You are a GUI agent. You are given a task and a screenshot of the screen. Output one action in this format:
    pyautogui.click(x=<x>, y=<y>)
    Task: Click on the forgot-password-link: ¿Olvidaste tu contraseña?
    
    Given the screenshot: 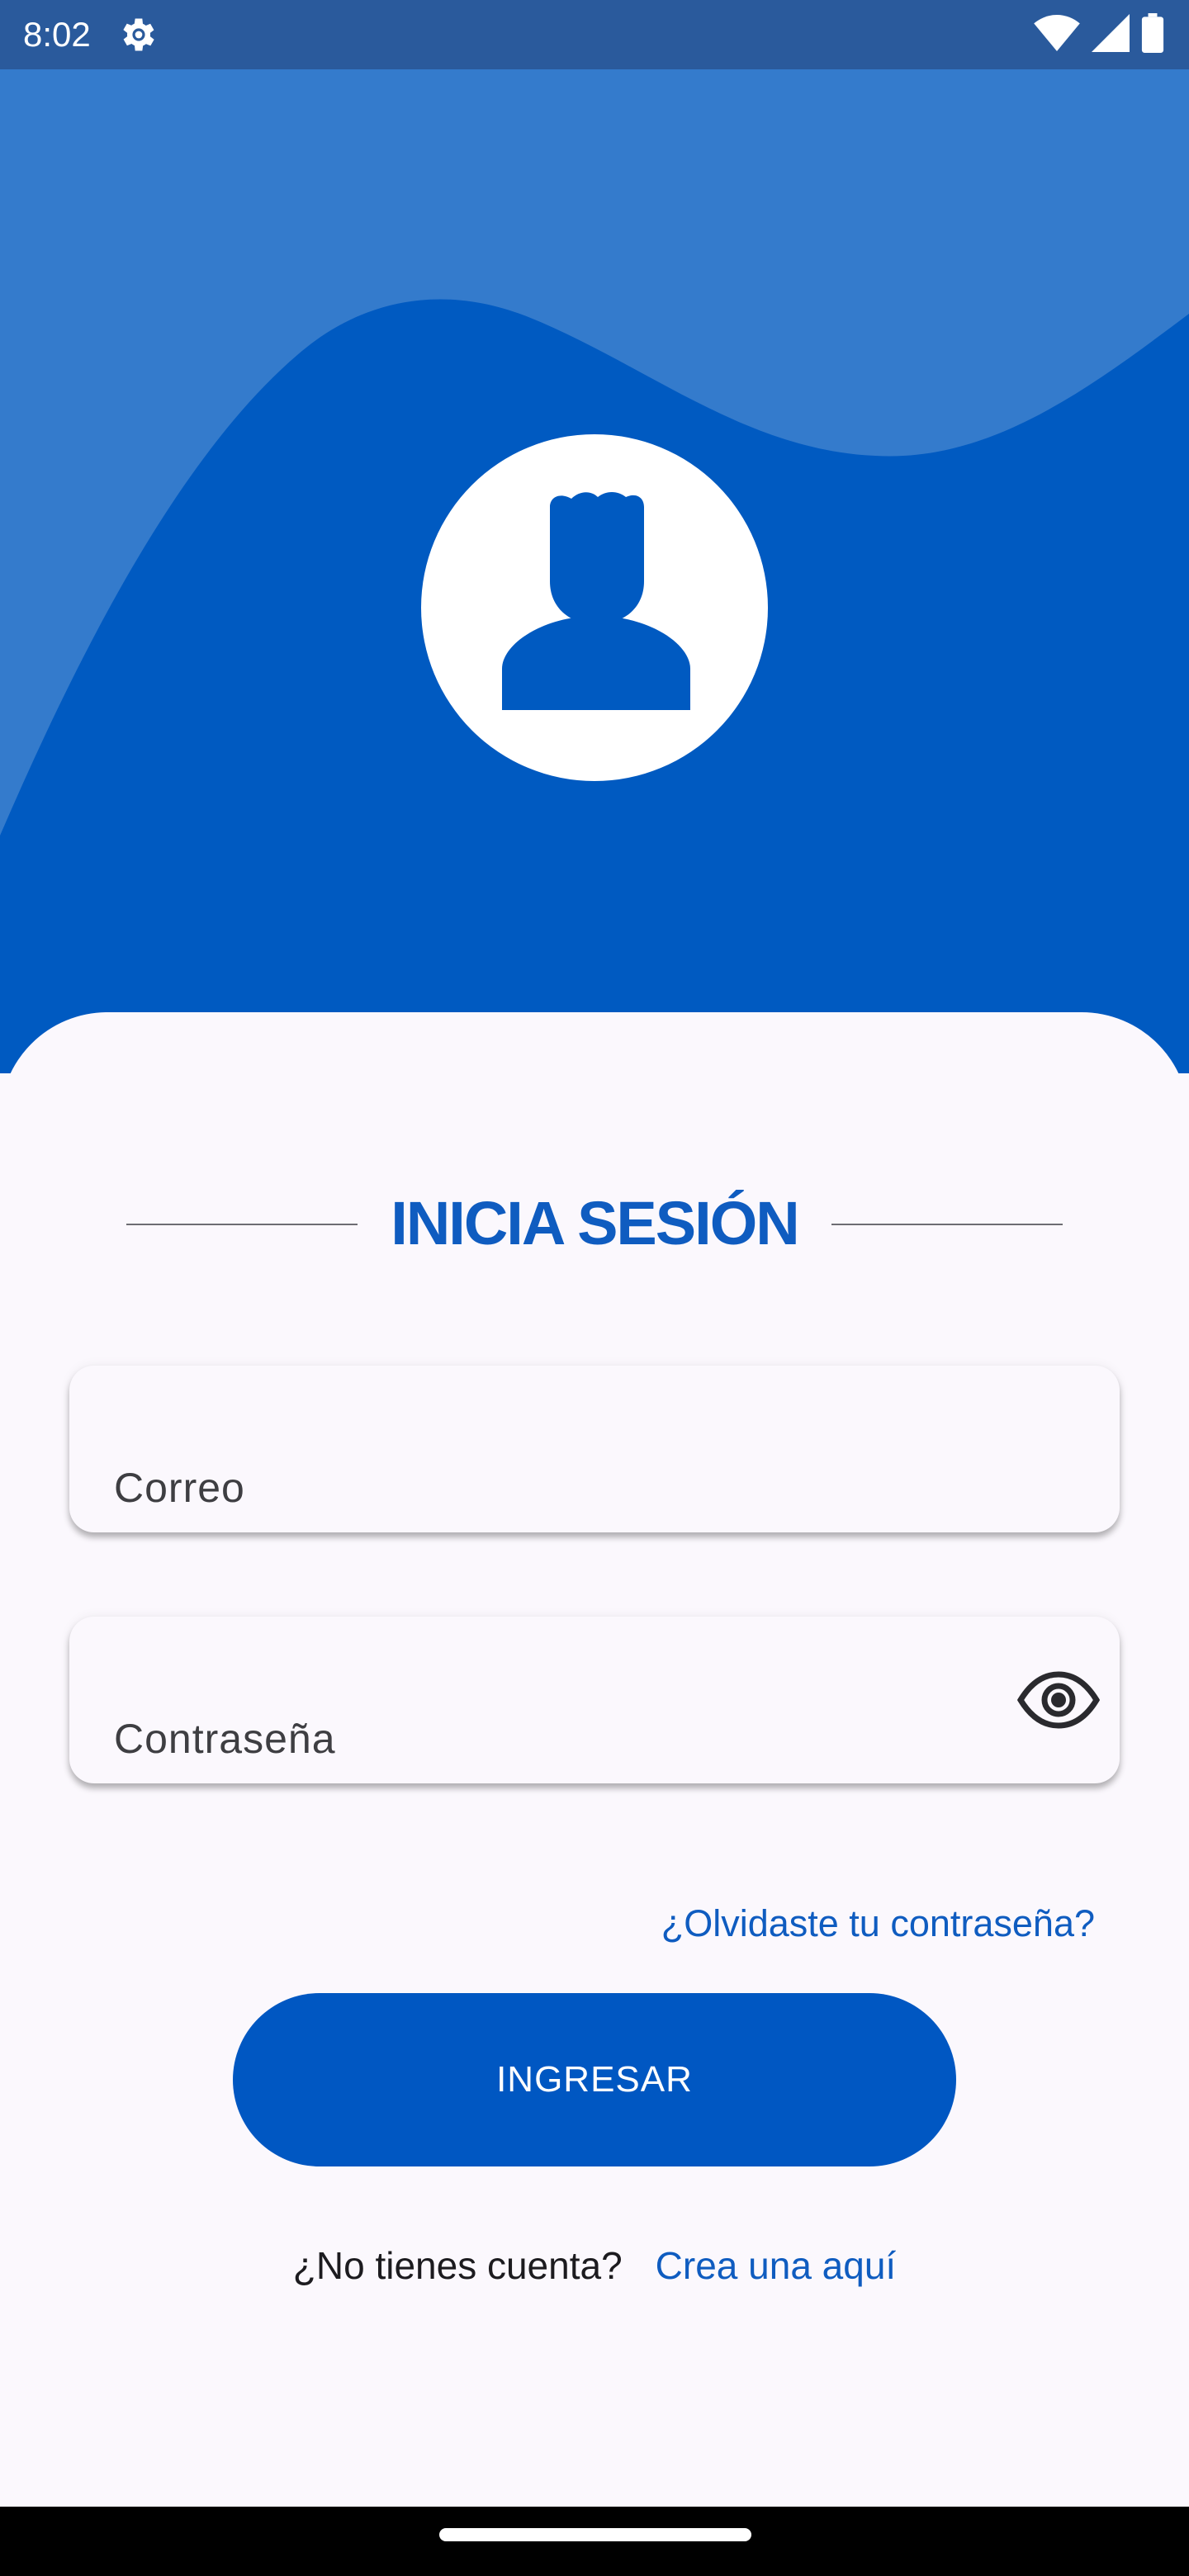 What is the action you would take?
    pyautogui.click(x=878, y=1924)
    